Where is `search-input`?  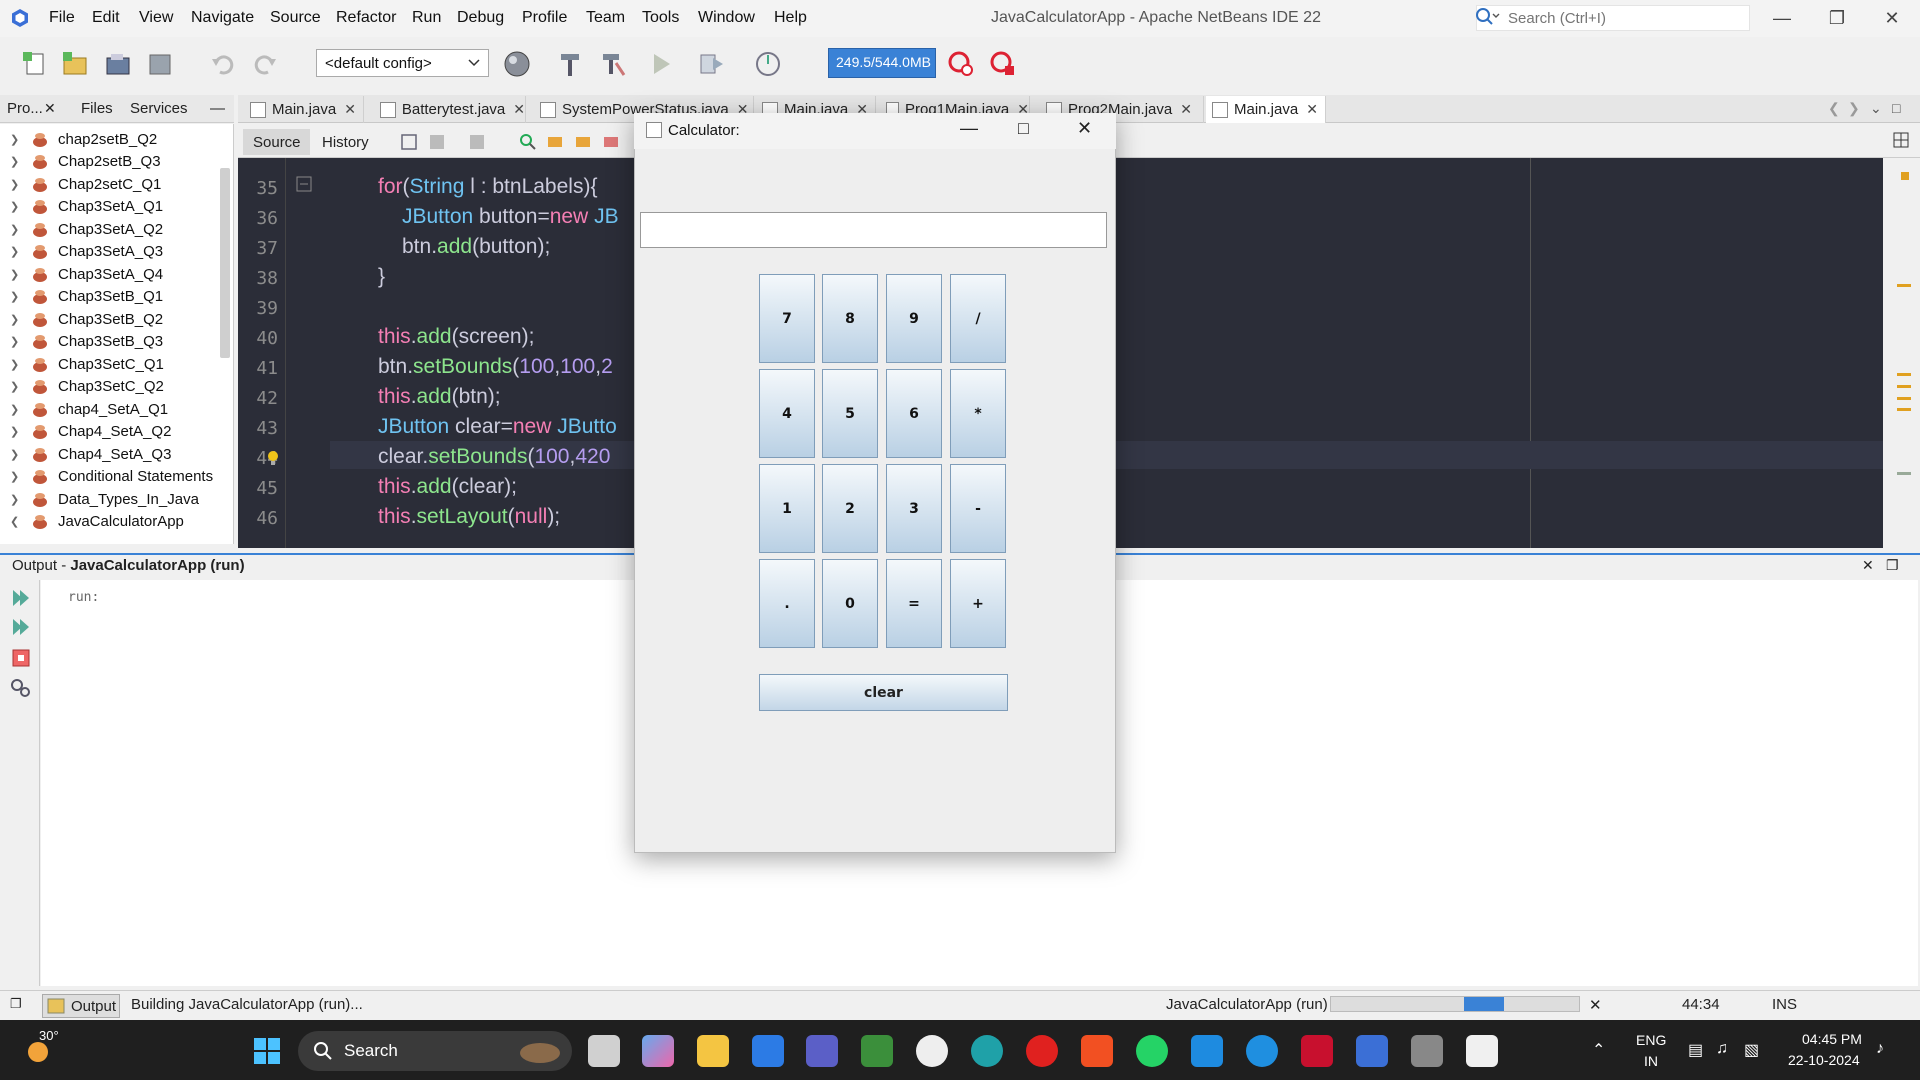 search-input is located at coordinates (1628, 18).